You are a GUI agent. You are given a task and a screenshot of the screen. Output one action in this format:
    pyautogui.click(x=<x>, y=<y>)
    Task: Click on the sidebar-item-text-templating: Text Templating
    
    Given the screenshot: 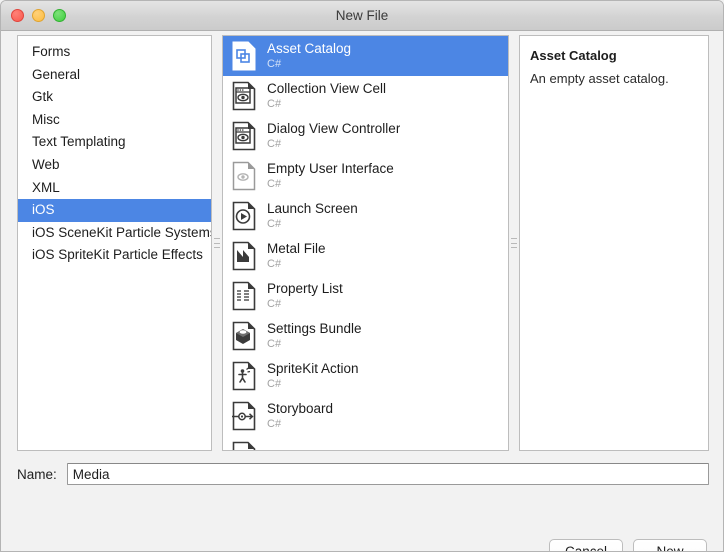 What is the action you would take?
    pyautogui.click(x=114, y=142)
    